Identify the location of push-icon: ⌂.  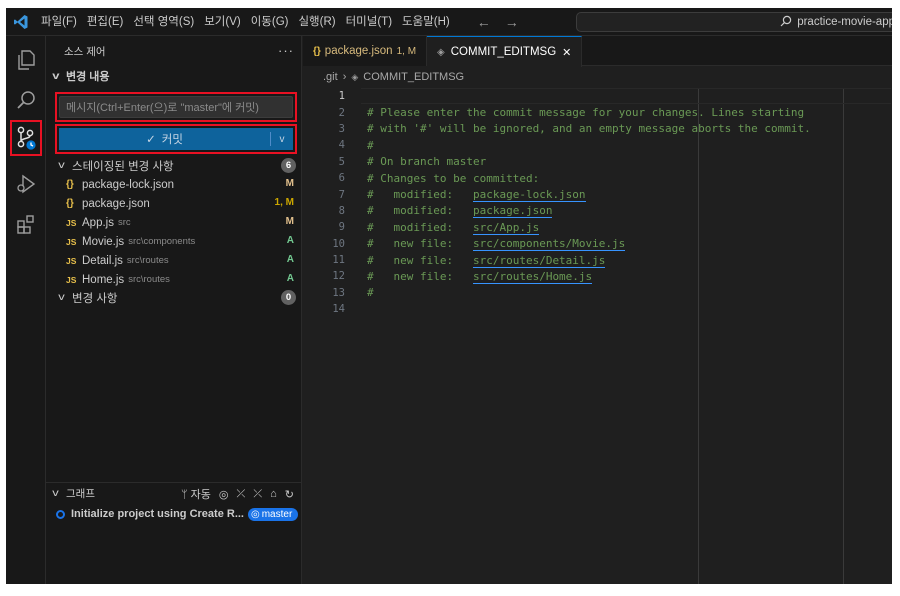
(273, 494).